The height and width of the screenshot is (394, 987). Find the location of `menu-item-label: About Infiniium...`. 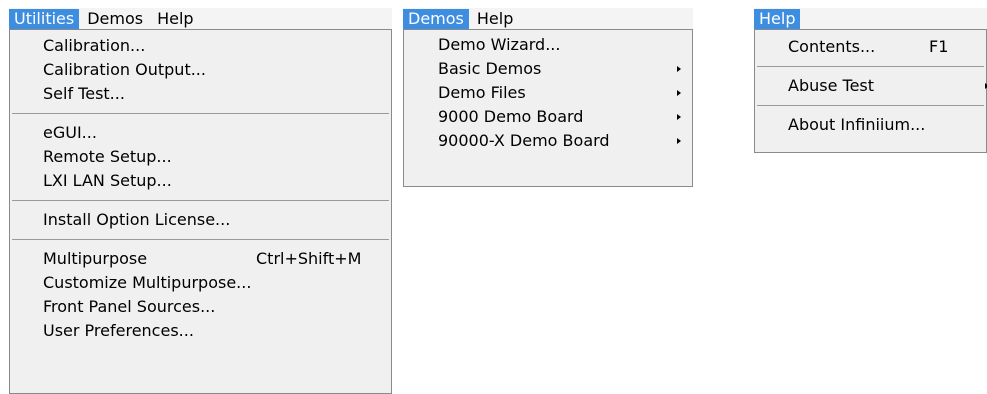

menu-item-label: About Infiniium... is located at coordinates (857, 124).